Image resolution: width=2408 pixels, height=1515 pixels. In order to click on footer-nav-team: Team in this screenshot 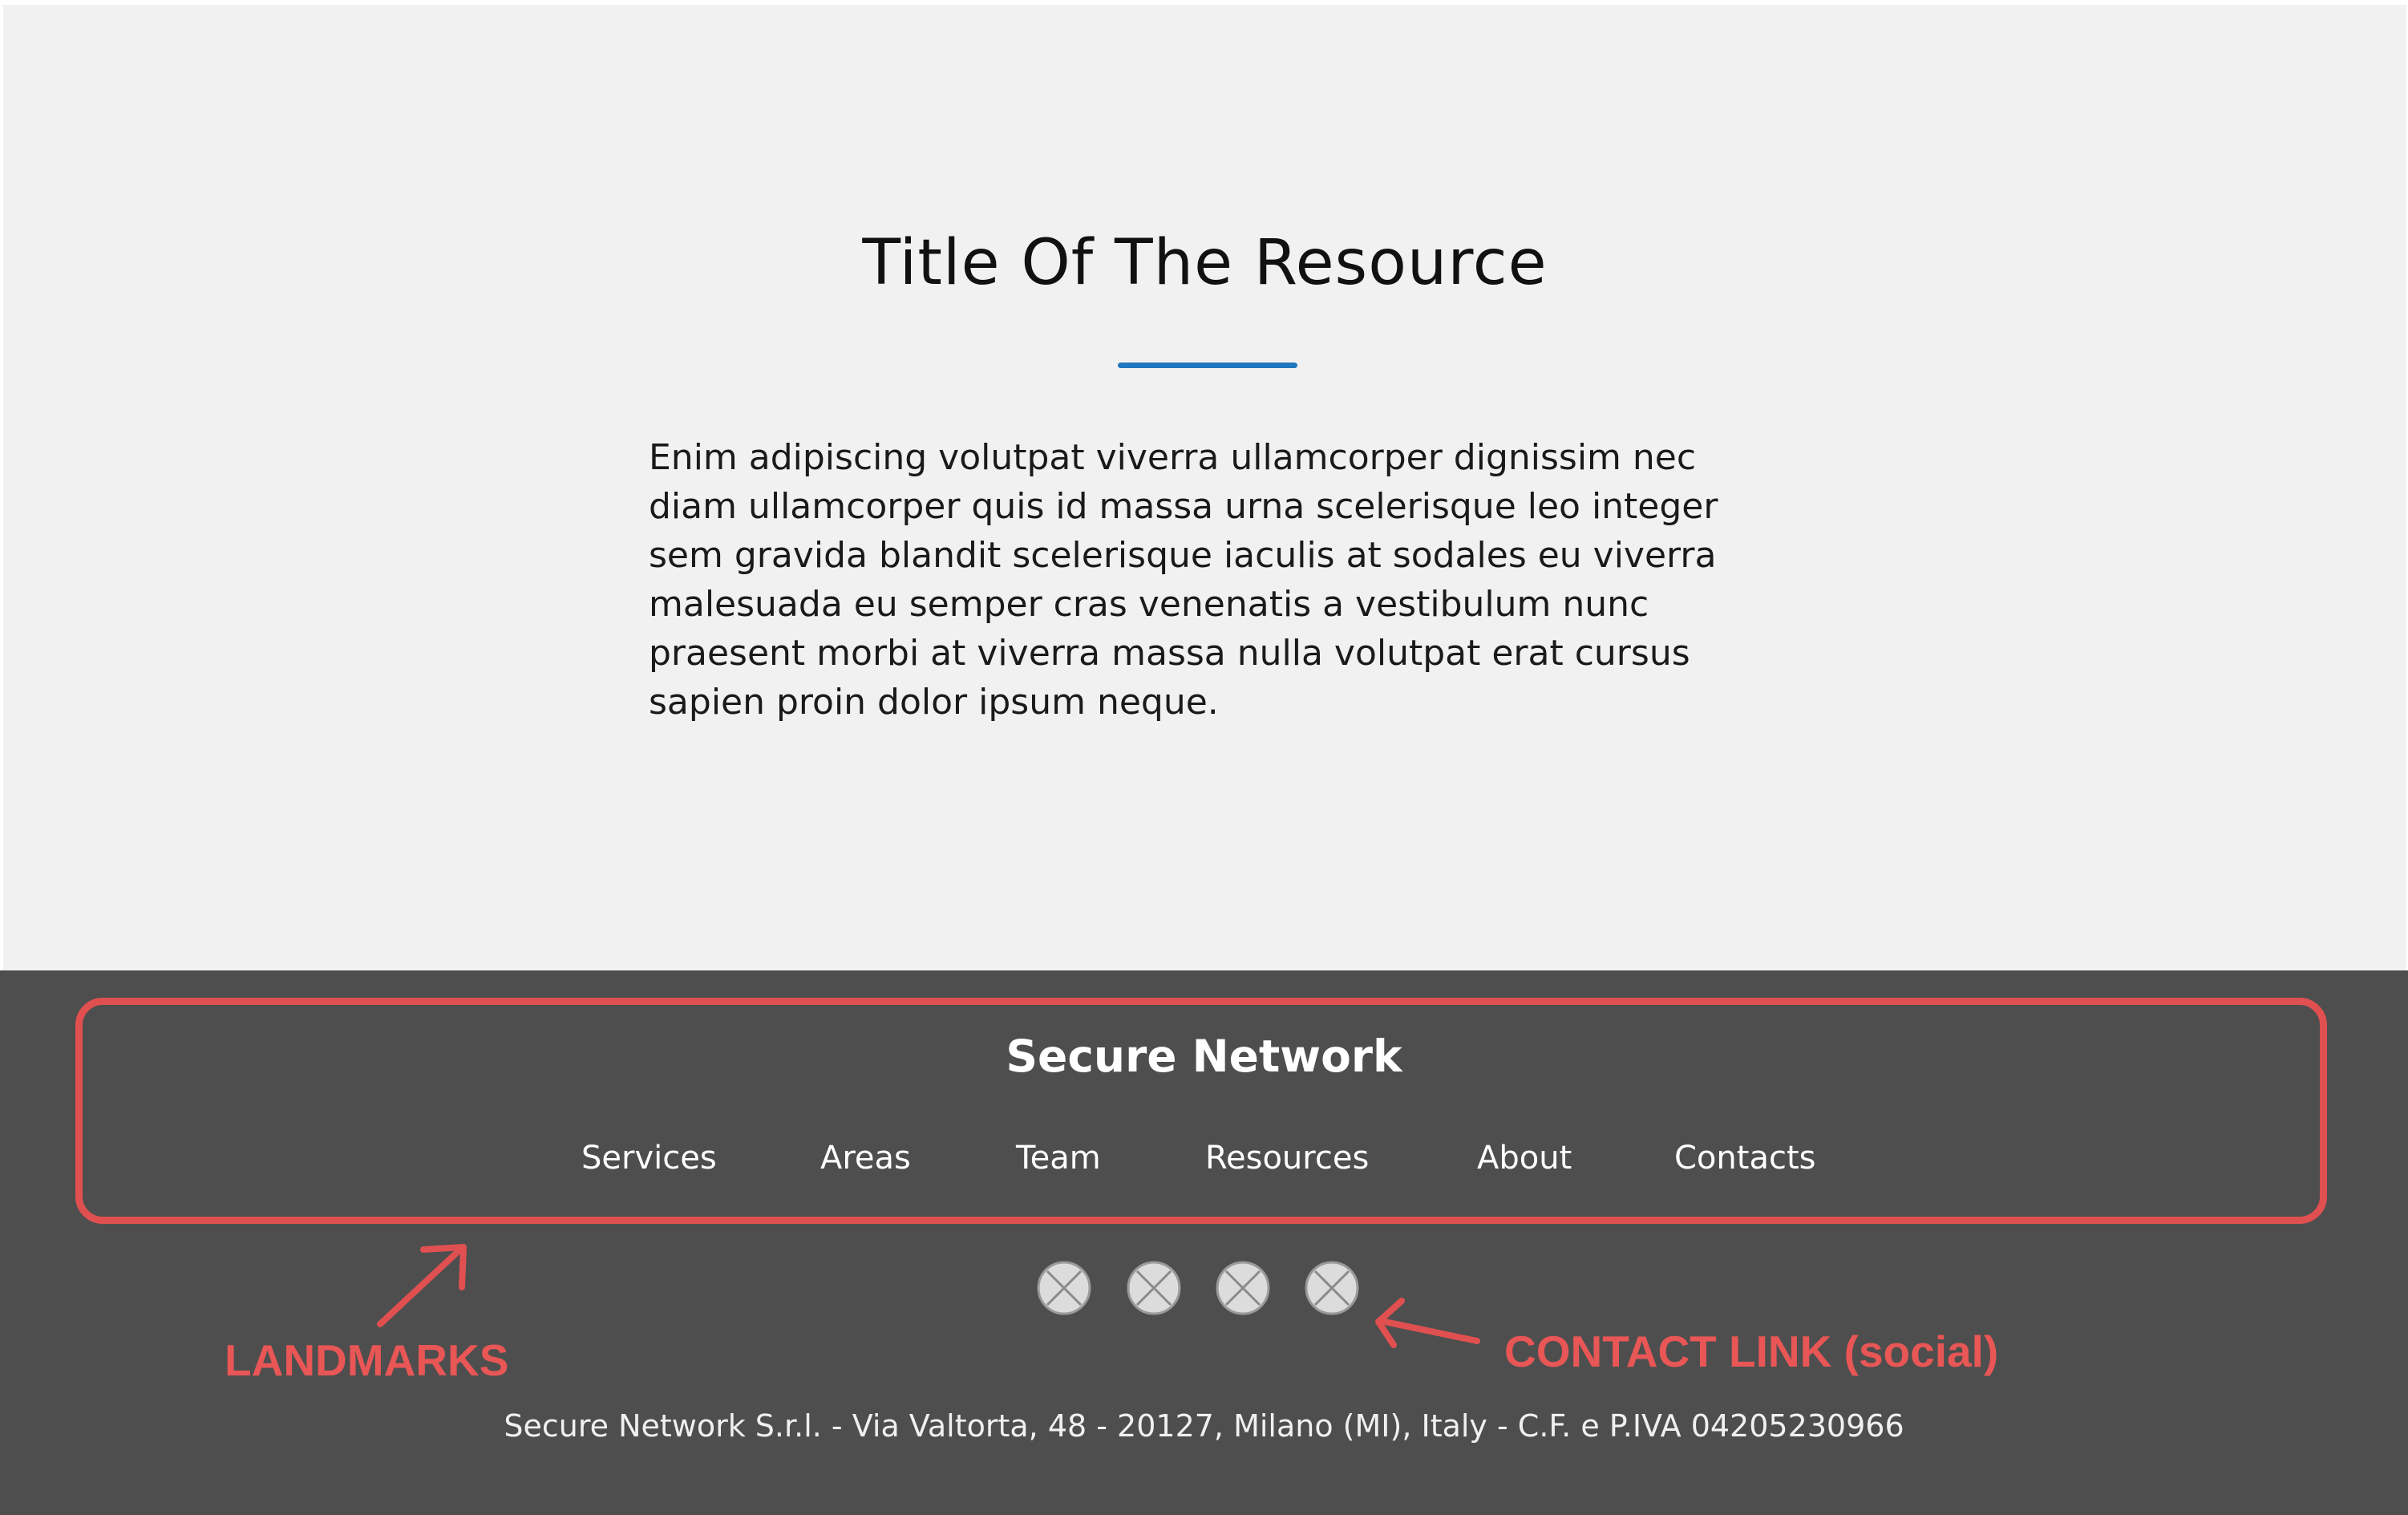, I will do `click(1058, 1158)`.